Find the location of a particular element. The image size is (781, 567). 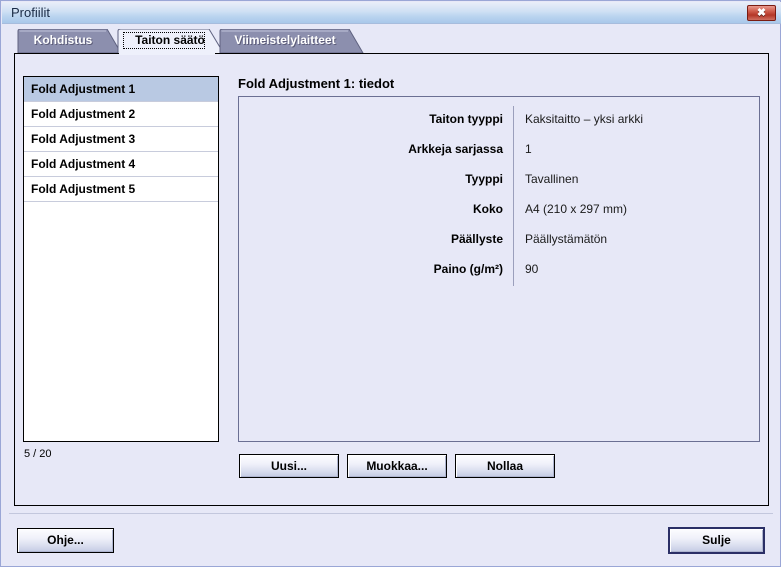

list-item-label: Fold Adjustment 5 is located at coordinates (83, 189).